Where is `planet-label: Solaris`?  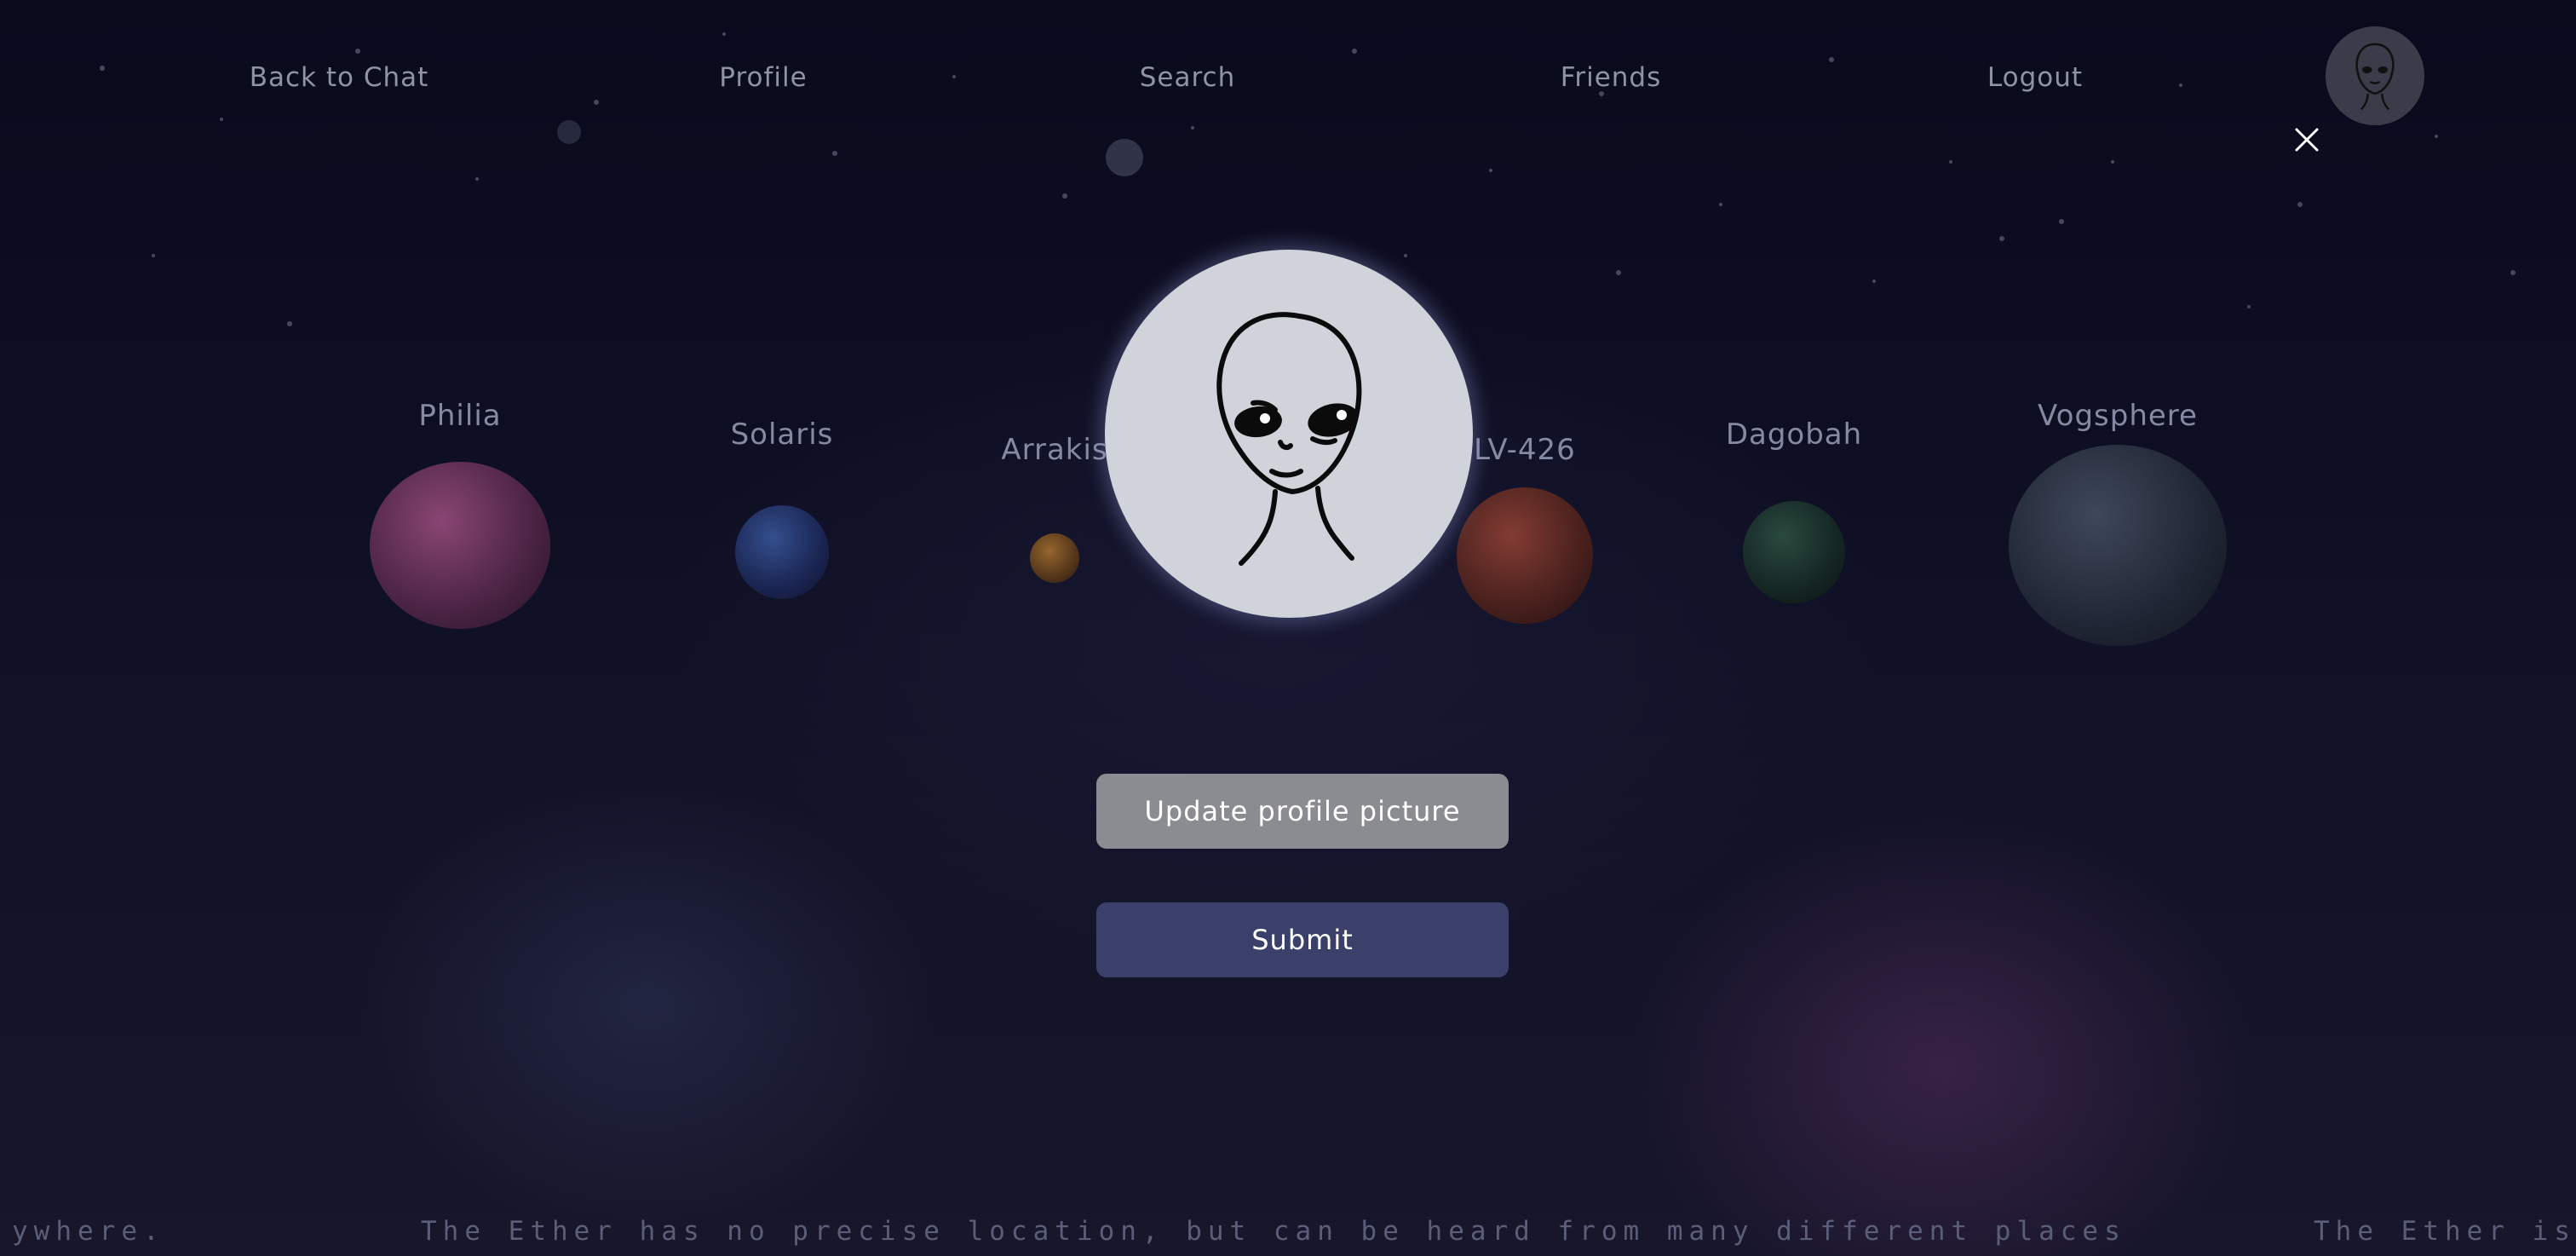
planet-label: Solaris is located at coordinates (782, 435).